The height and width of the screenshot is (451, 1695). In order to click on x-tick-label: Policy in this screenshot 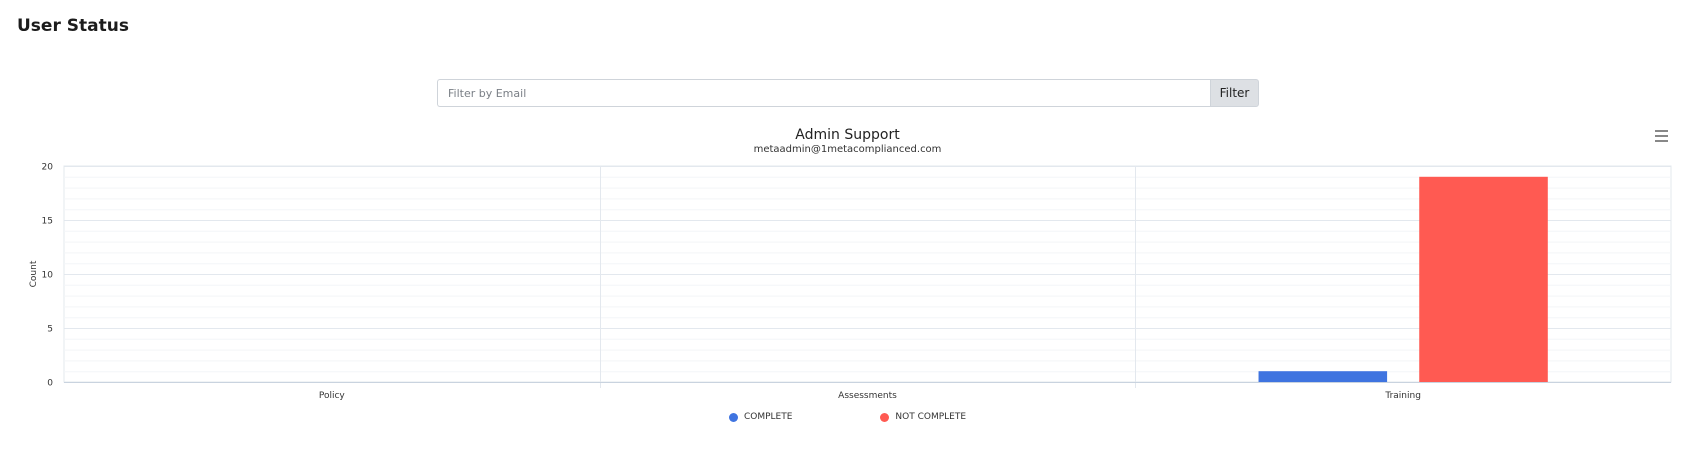, I will do `click(332, 396)`.